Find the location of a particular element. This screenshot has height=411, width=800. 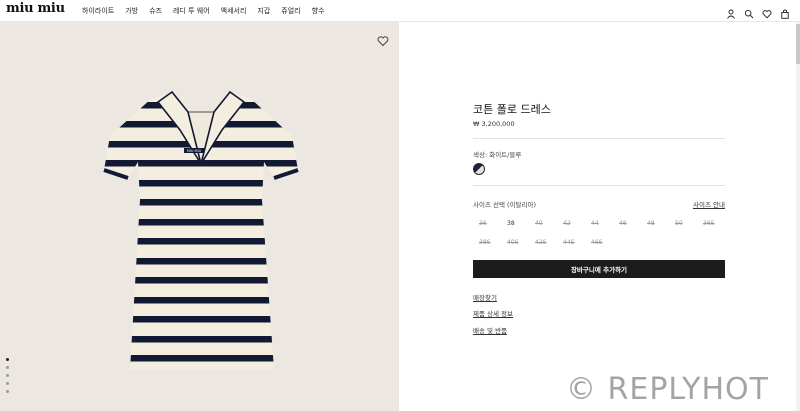

size-guide-link: 사이즈 안내 is located at coordinates (709, 204).